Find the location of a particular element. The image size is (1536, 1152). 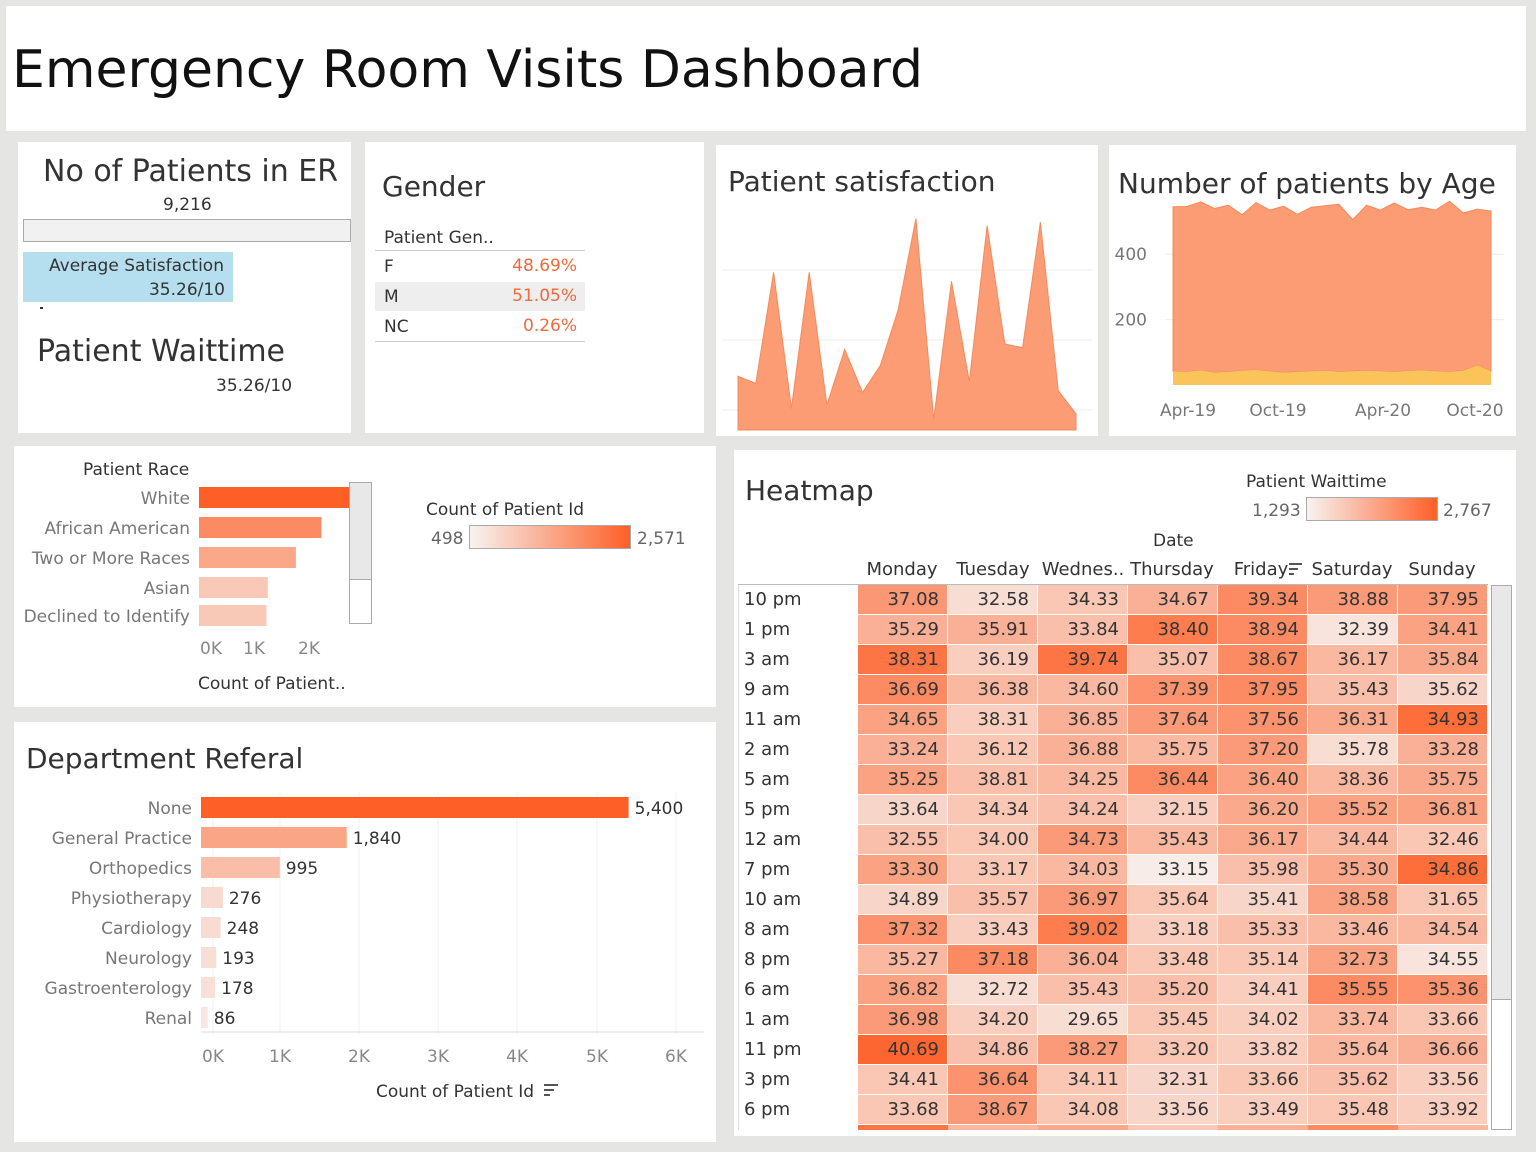

heatmap-cell: 38.81 is located at coordinates (993, 780).